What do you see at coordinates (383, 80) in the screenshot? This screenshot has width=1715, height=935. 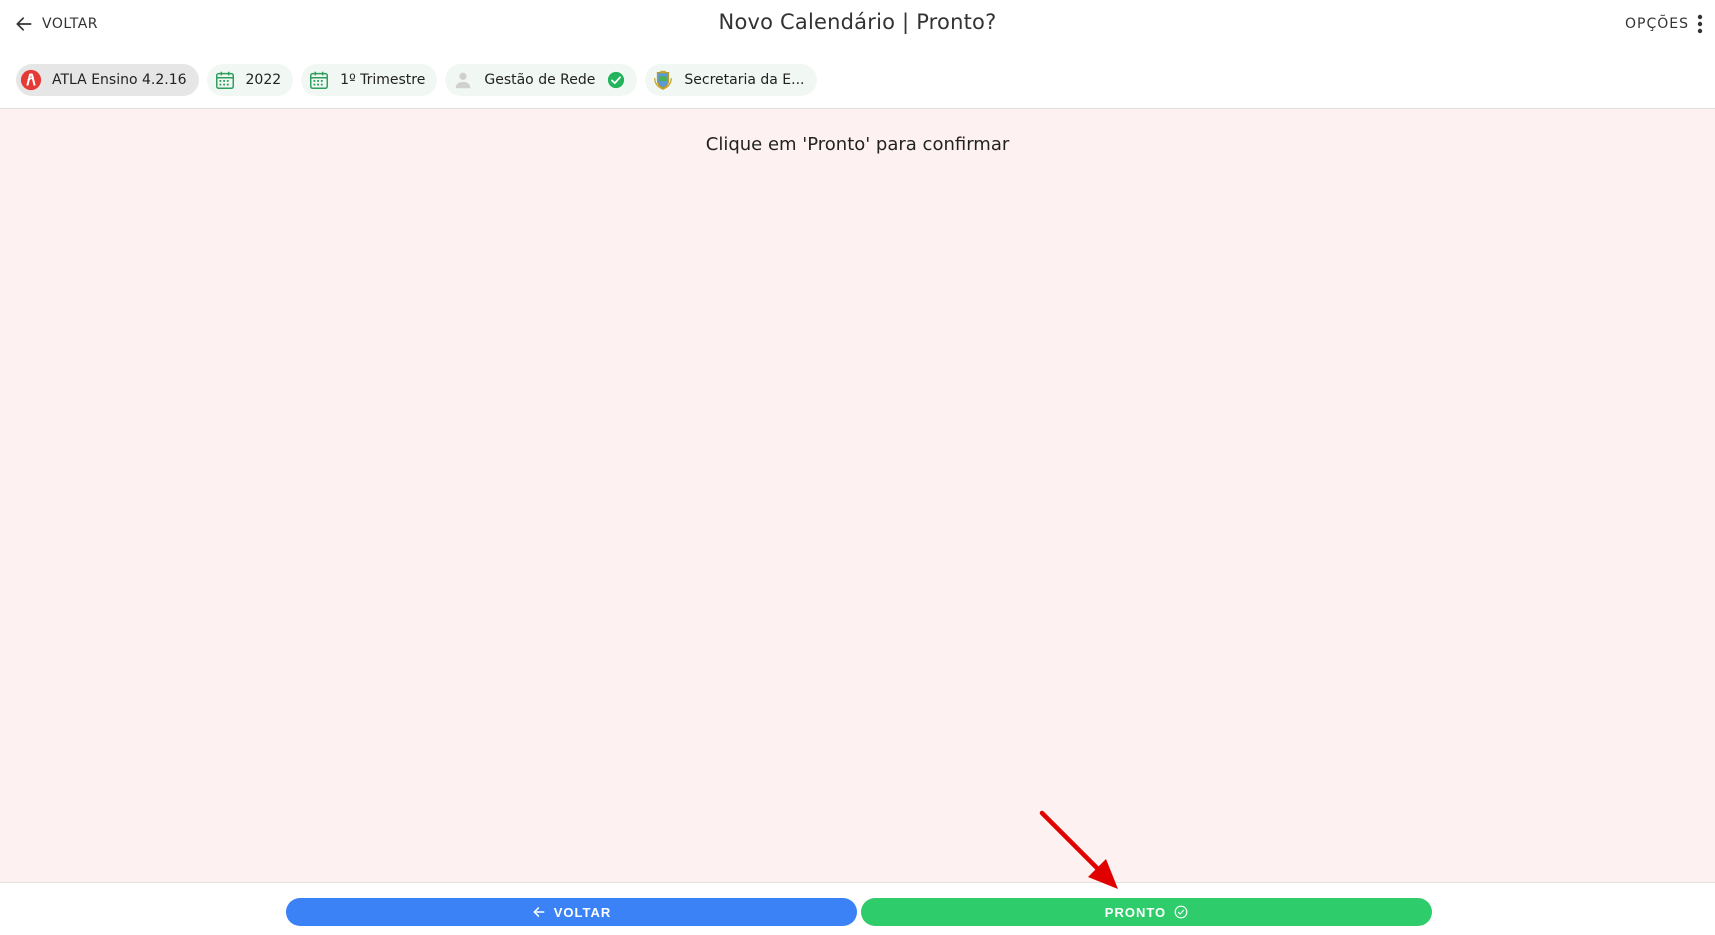 I see `chip-label: 1º Trimestre` at bounding box center [383, 80].